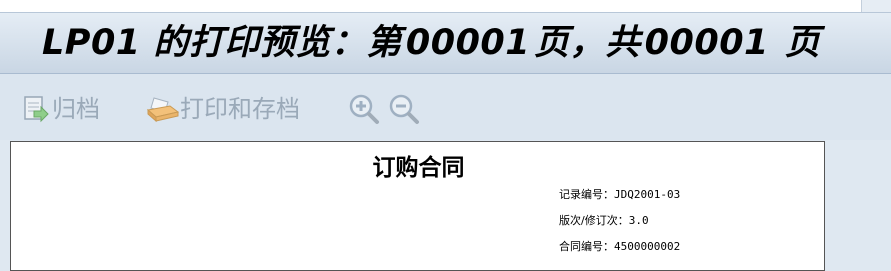 This screenshot has width=891, height=271. What do you see at coordinates (876, 6) in the screenshot?
I see `window-corner-control` at bounding box center [876, 6].